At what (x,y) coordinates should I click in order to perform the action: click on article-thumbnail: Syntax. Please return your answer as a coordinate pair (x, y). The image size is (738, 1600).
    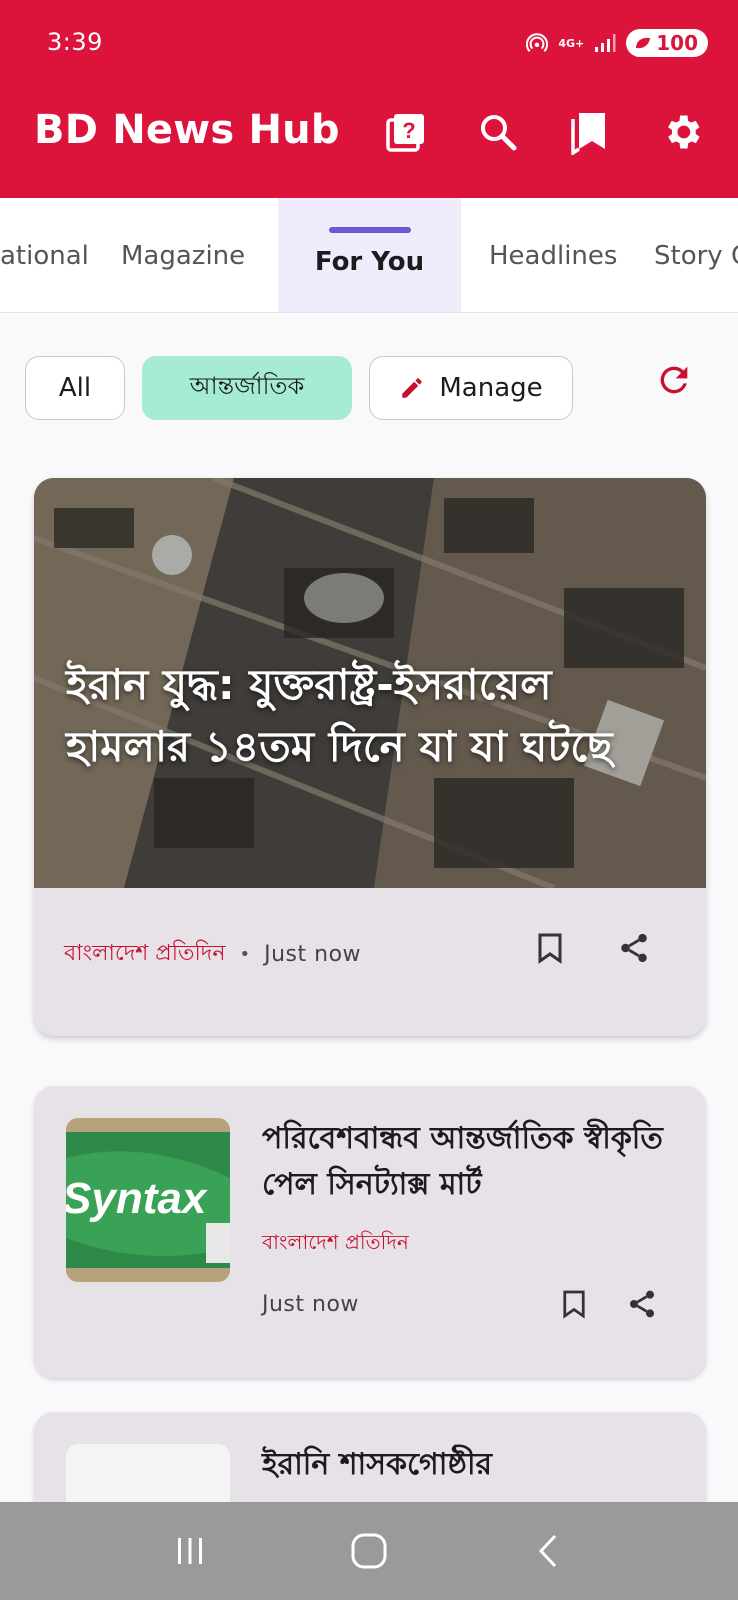
    Looking at the image, I should click on (148, 1200).